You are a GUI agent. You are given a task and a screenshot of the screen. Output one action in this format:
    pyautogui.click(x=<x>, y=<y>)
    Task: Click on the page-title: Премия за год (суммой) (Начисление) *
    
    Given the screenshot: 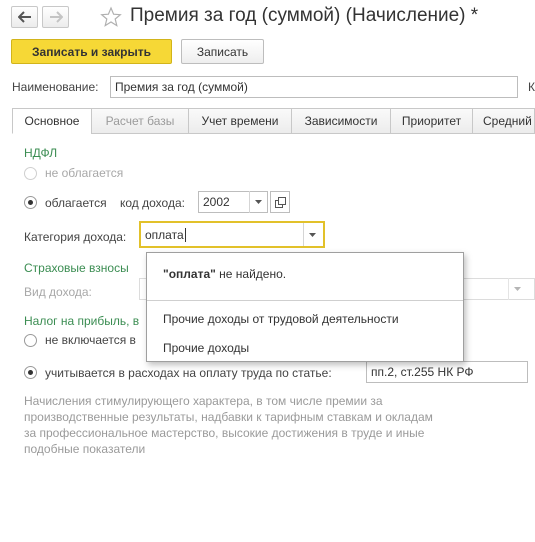 What is the action you would take?
    pyautogui.click(x=304, y=15)
    